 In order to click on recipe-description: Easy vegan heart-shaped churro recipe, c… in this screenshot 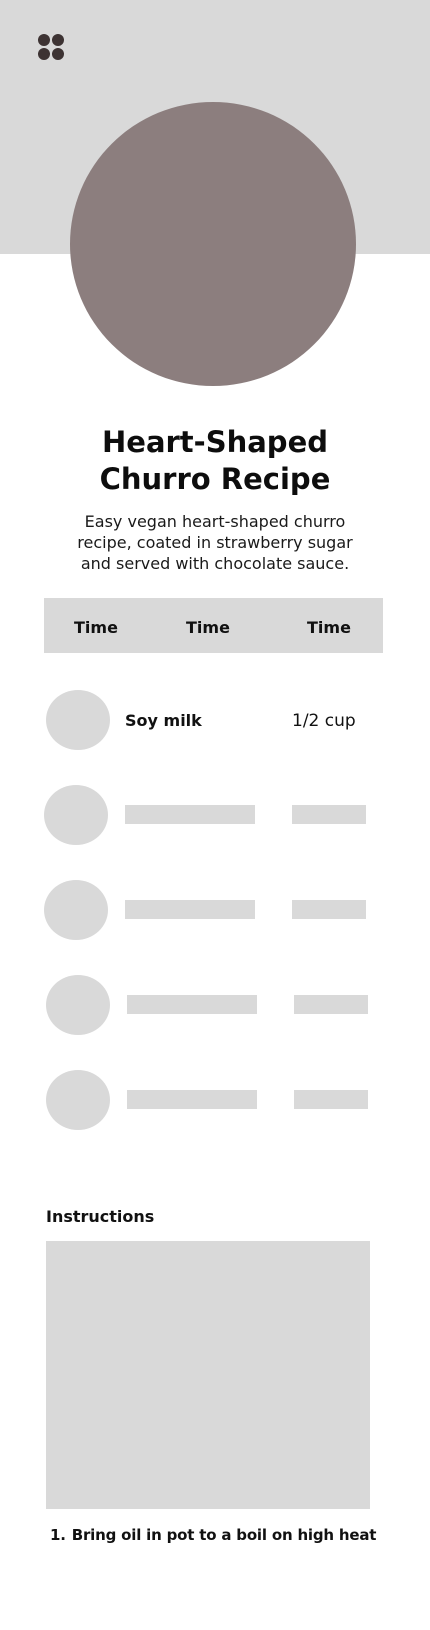, I will do `click(215, 542)`.